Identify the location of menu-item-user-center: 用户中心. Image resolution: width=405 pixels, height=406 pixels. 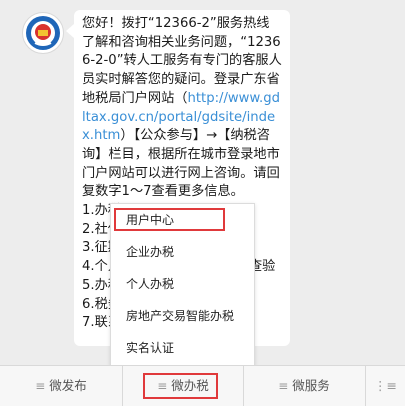
(182, 220).